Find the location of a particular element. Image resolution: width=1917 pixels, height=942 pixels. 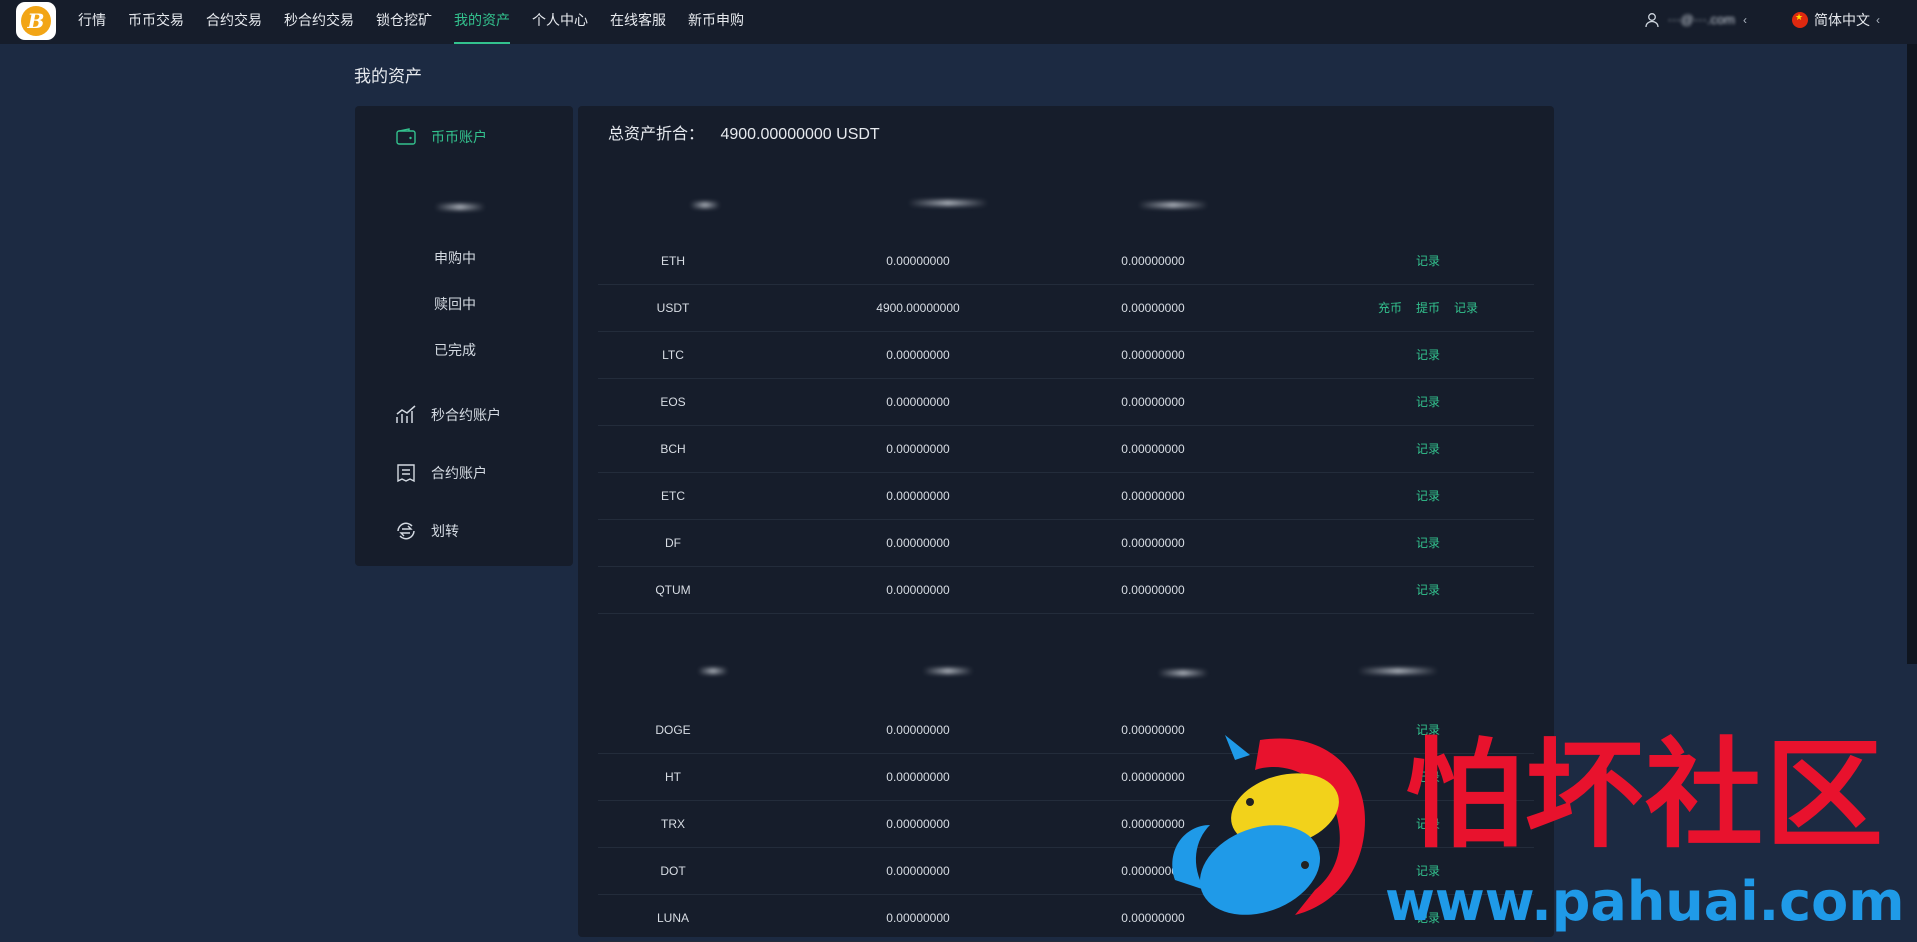

sidebar-item-completed: 已完成 is located at coordinates (455, 350).